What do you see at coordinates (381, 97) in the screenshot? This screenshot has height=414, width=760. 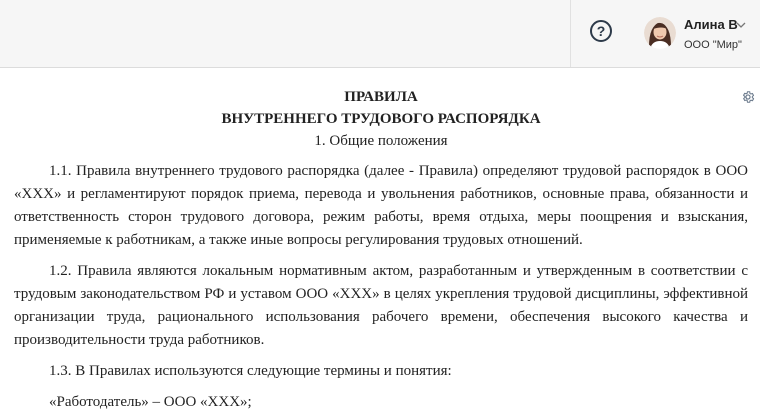 I see `document-title: ПРАВИЛА` at bounding box center [381, 97].